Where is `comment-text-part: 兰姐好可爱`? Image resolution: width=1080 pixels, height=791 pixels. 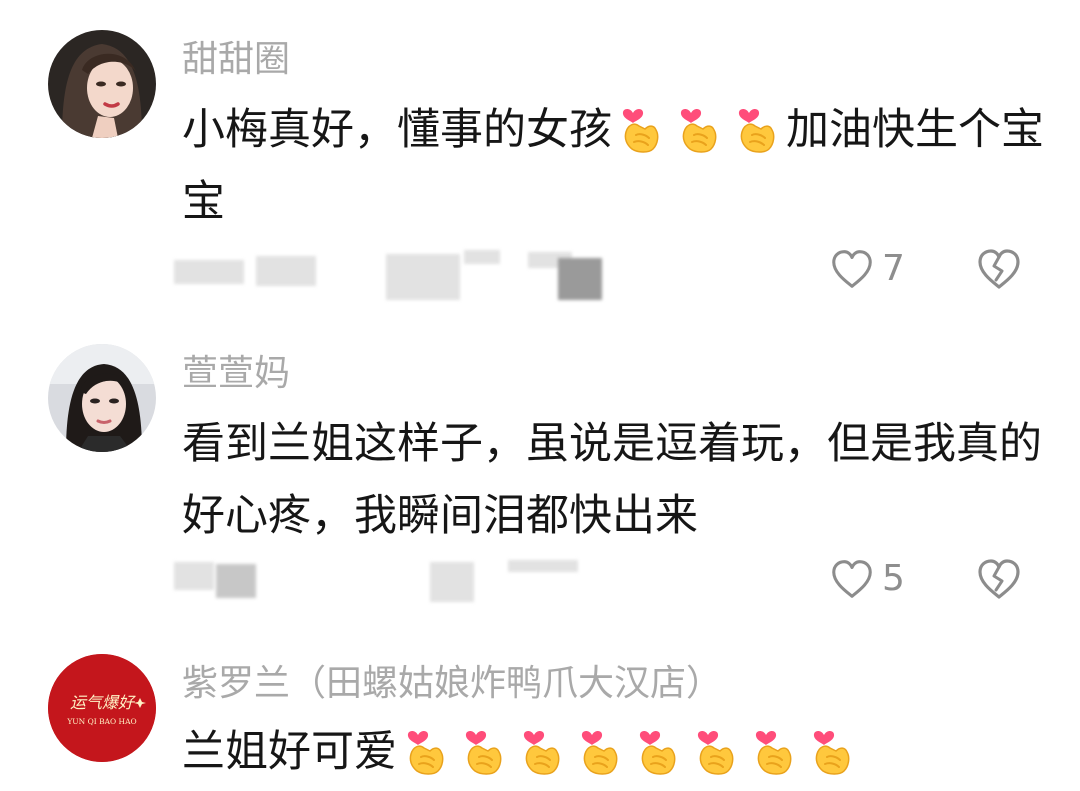 comment-text-part: 兰姐好可爱 is located at coordinates (289, 752).